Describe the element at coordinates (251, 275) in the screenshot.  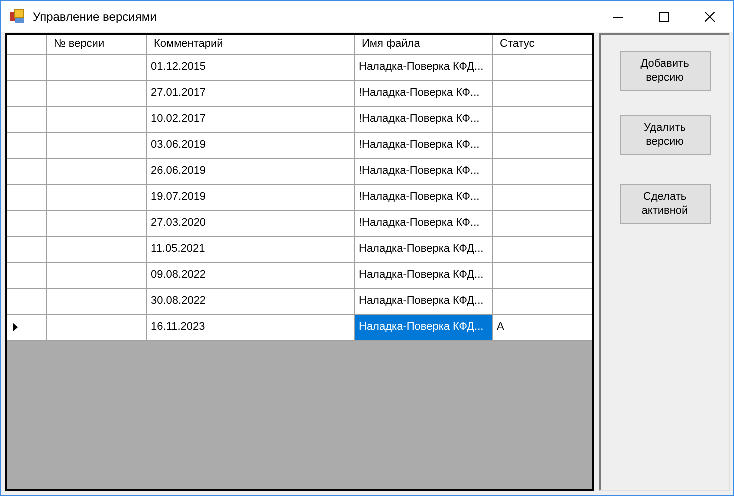
I see `table-cell: 09.08.2022` at that location.